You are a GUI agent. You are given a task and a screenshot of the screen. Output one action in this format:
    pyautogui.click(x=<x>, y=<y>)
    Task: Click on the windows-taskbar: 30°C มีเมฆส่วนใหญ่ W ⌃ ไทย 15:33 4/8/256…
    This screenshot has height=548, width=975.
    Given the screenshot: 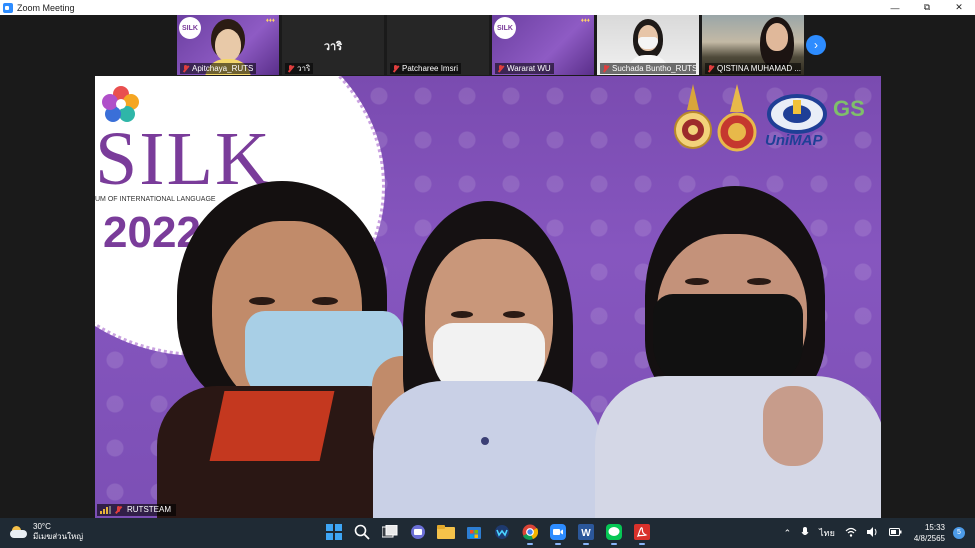 What is the action you would take?
    pyautogui.click(x=487, y=533)
    